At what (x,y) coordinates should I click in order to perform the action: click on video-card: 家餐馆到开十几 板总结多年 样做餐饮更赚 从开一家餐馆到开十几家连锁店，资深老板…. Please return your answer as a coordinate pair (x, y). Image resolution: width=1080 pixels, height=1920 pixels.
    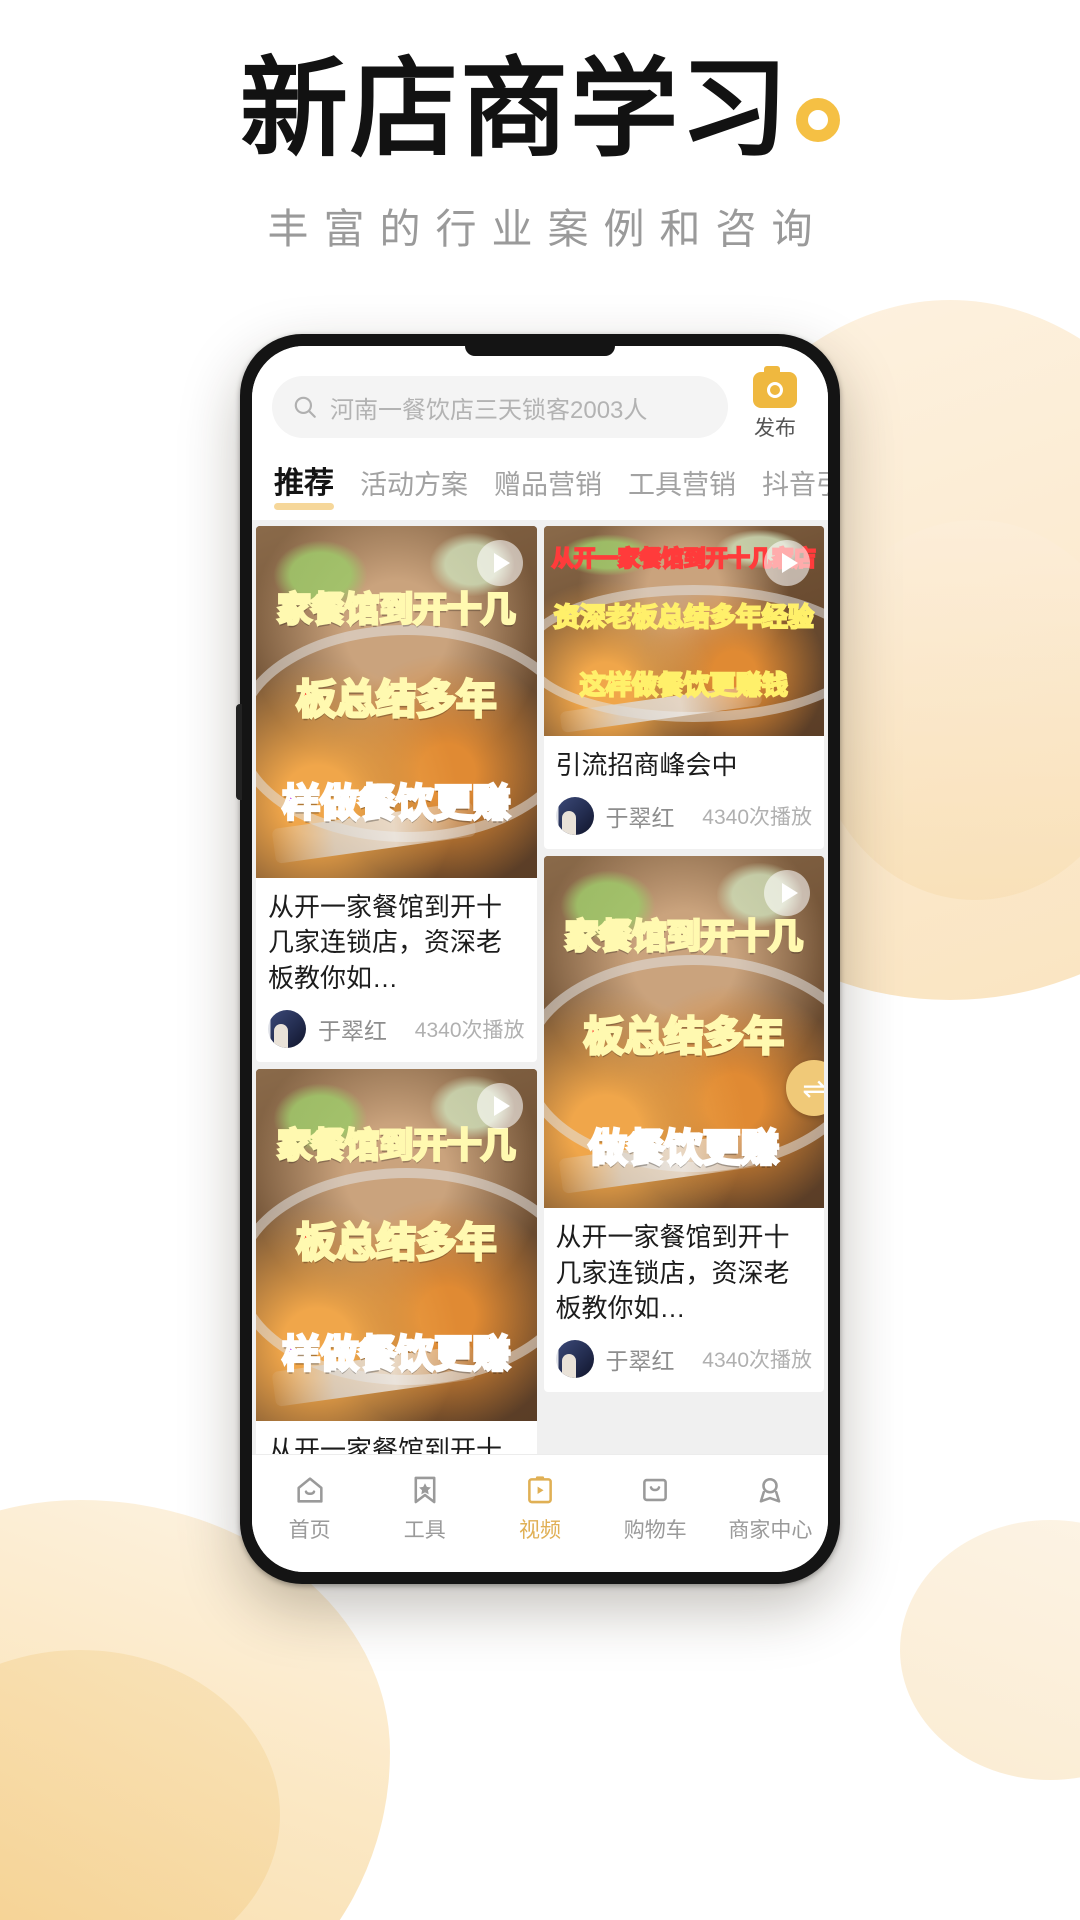
    Looking at the image, I should click on (396, 794).